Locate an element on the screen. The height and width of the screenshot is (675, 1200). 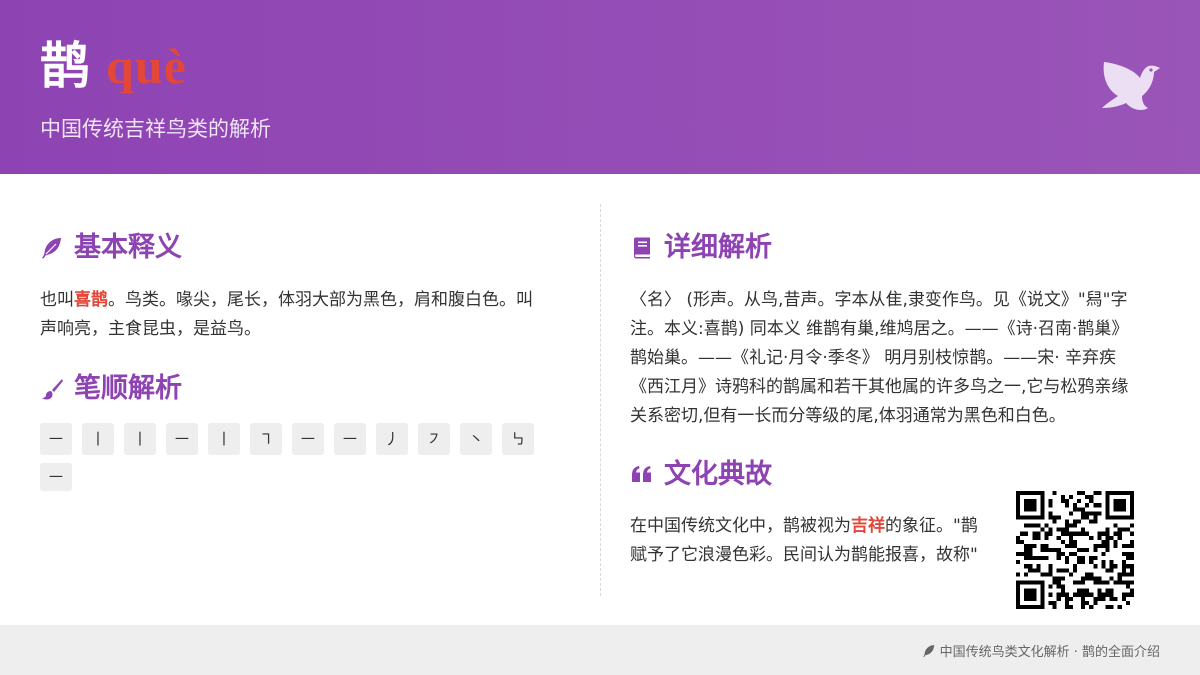
stroke-item: 丿 is located at coordinates (392, 439).